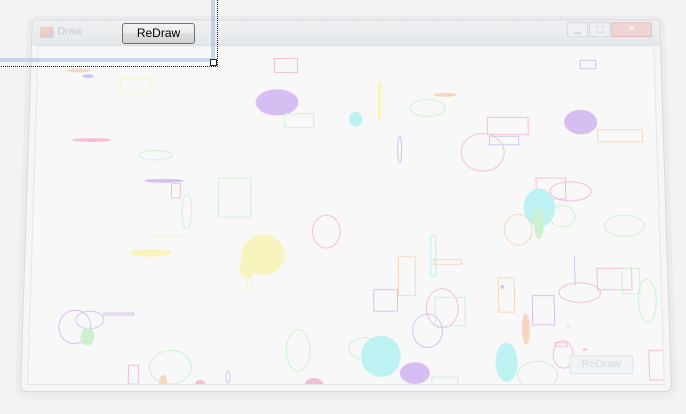 This screenshot has height=414, width=686. Describe the element at coordinates (601, 365) in the screenshot. I see `ghost-redraw-button: ReDraw` at that location.